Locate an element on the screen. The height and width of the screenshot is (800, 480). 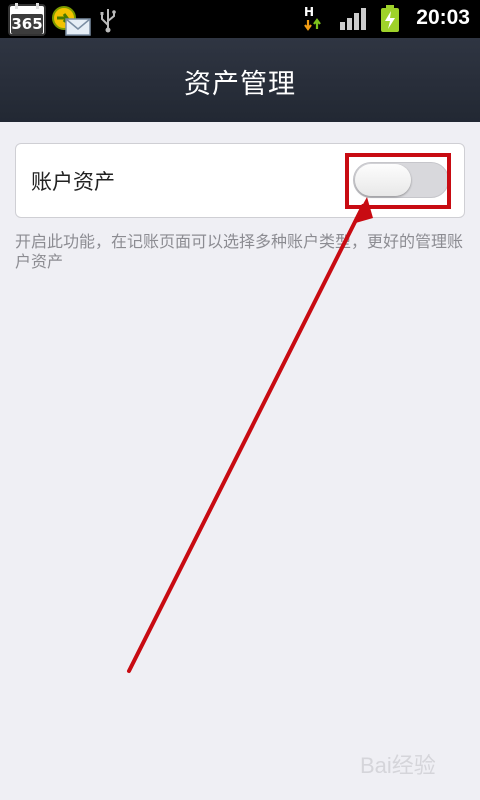
hspa-network-icon: H is located at coordinates (312, 18).